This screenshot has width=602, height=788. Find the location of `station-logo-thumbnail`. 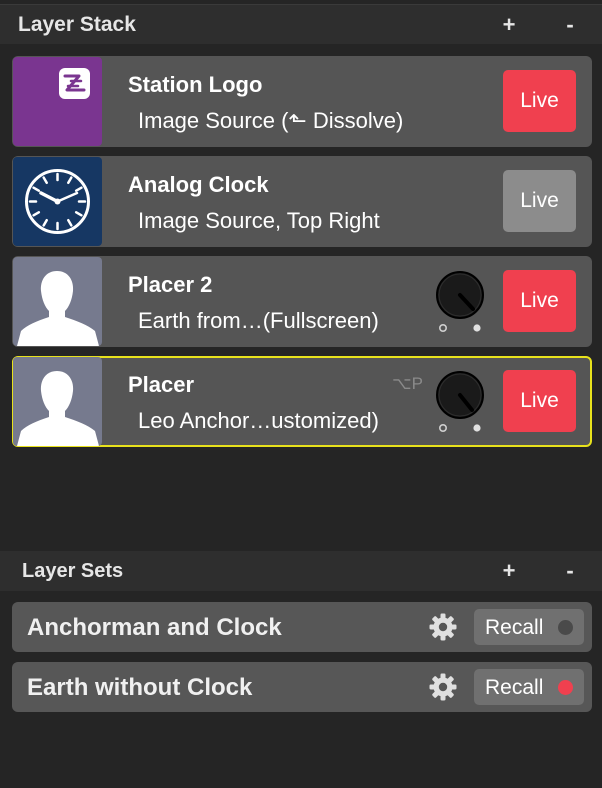

station-logo-thumbnail is located at coordinates (57, 101).